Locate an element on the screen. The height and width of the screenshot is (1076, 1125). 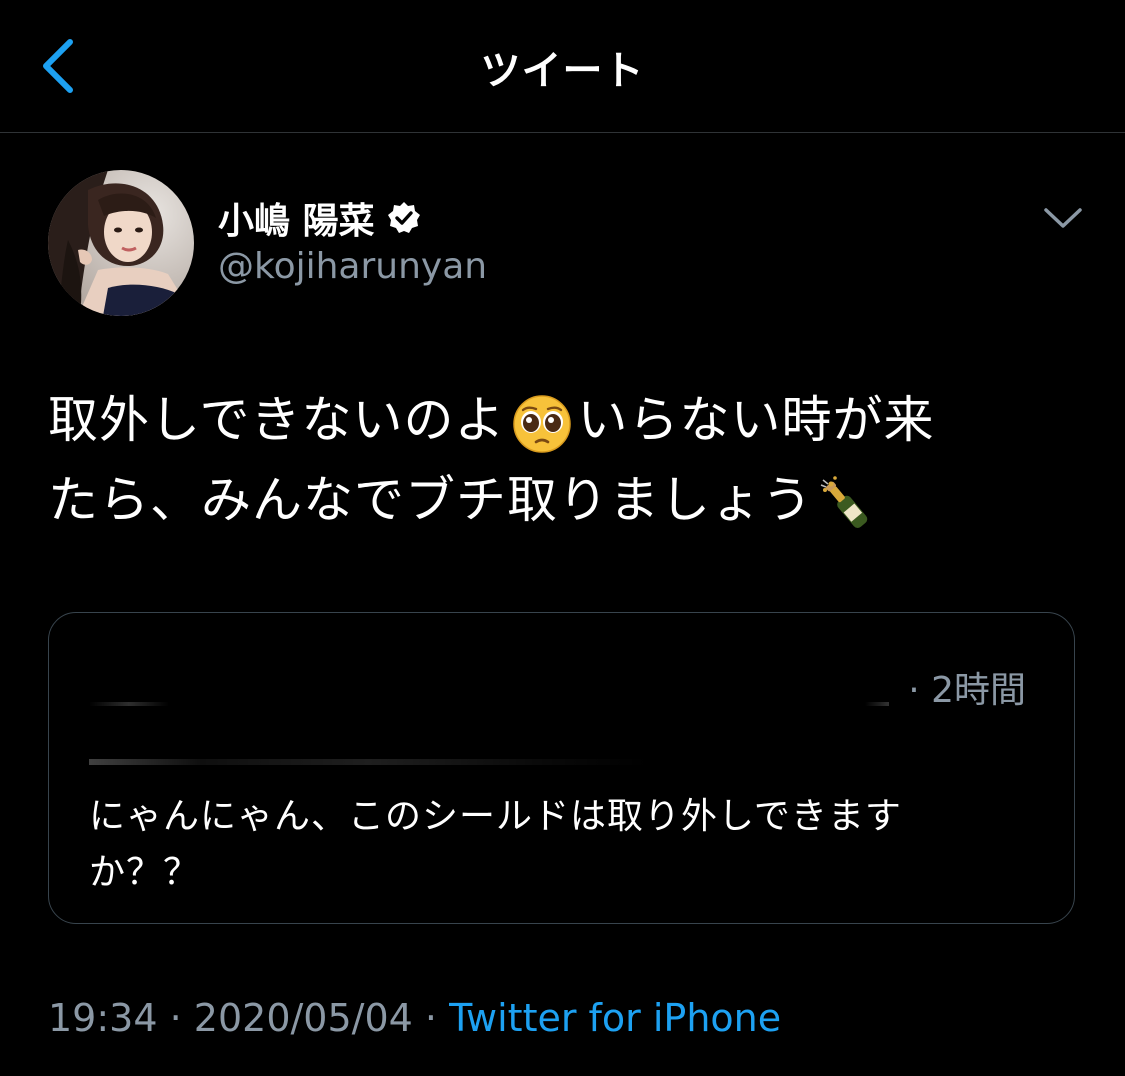
navigation-header: ツイート is located at coordinates (562, 66).